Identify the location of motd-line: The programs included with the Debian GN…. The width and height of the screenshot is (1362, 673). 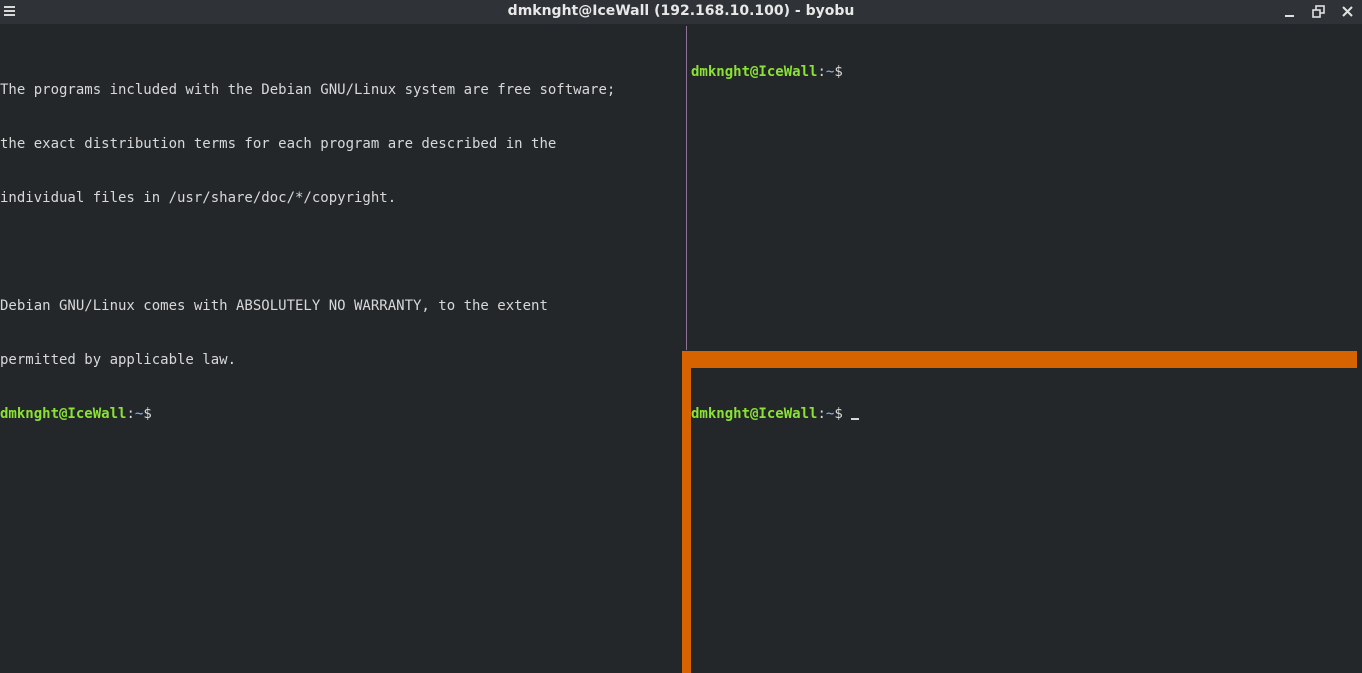
(308, 90).